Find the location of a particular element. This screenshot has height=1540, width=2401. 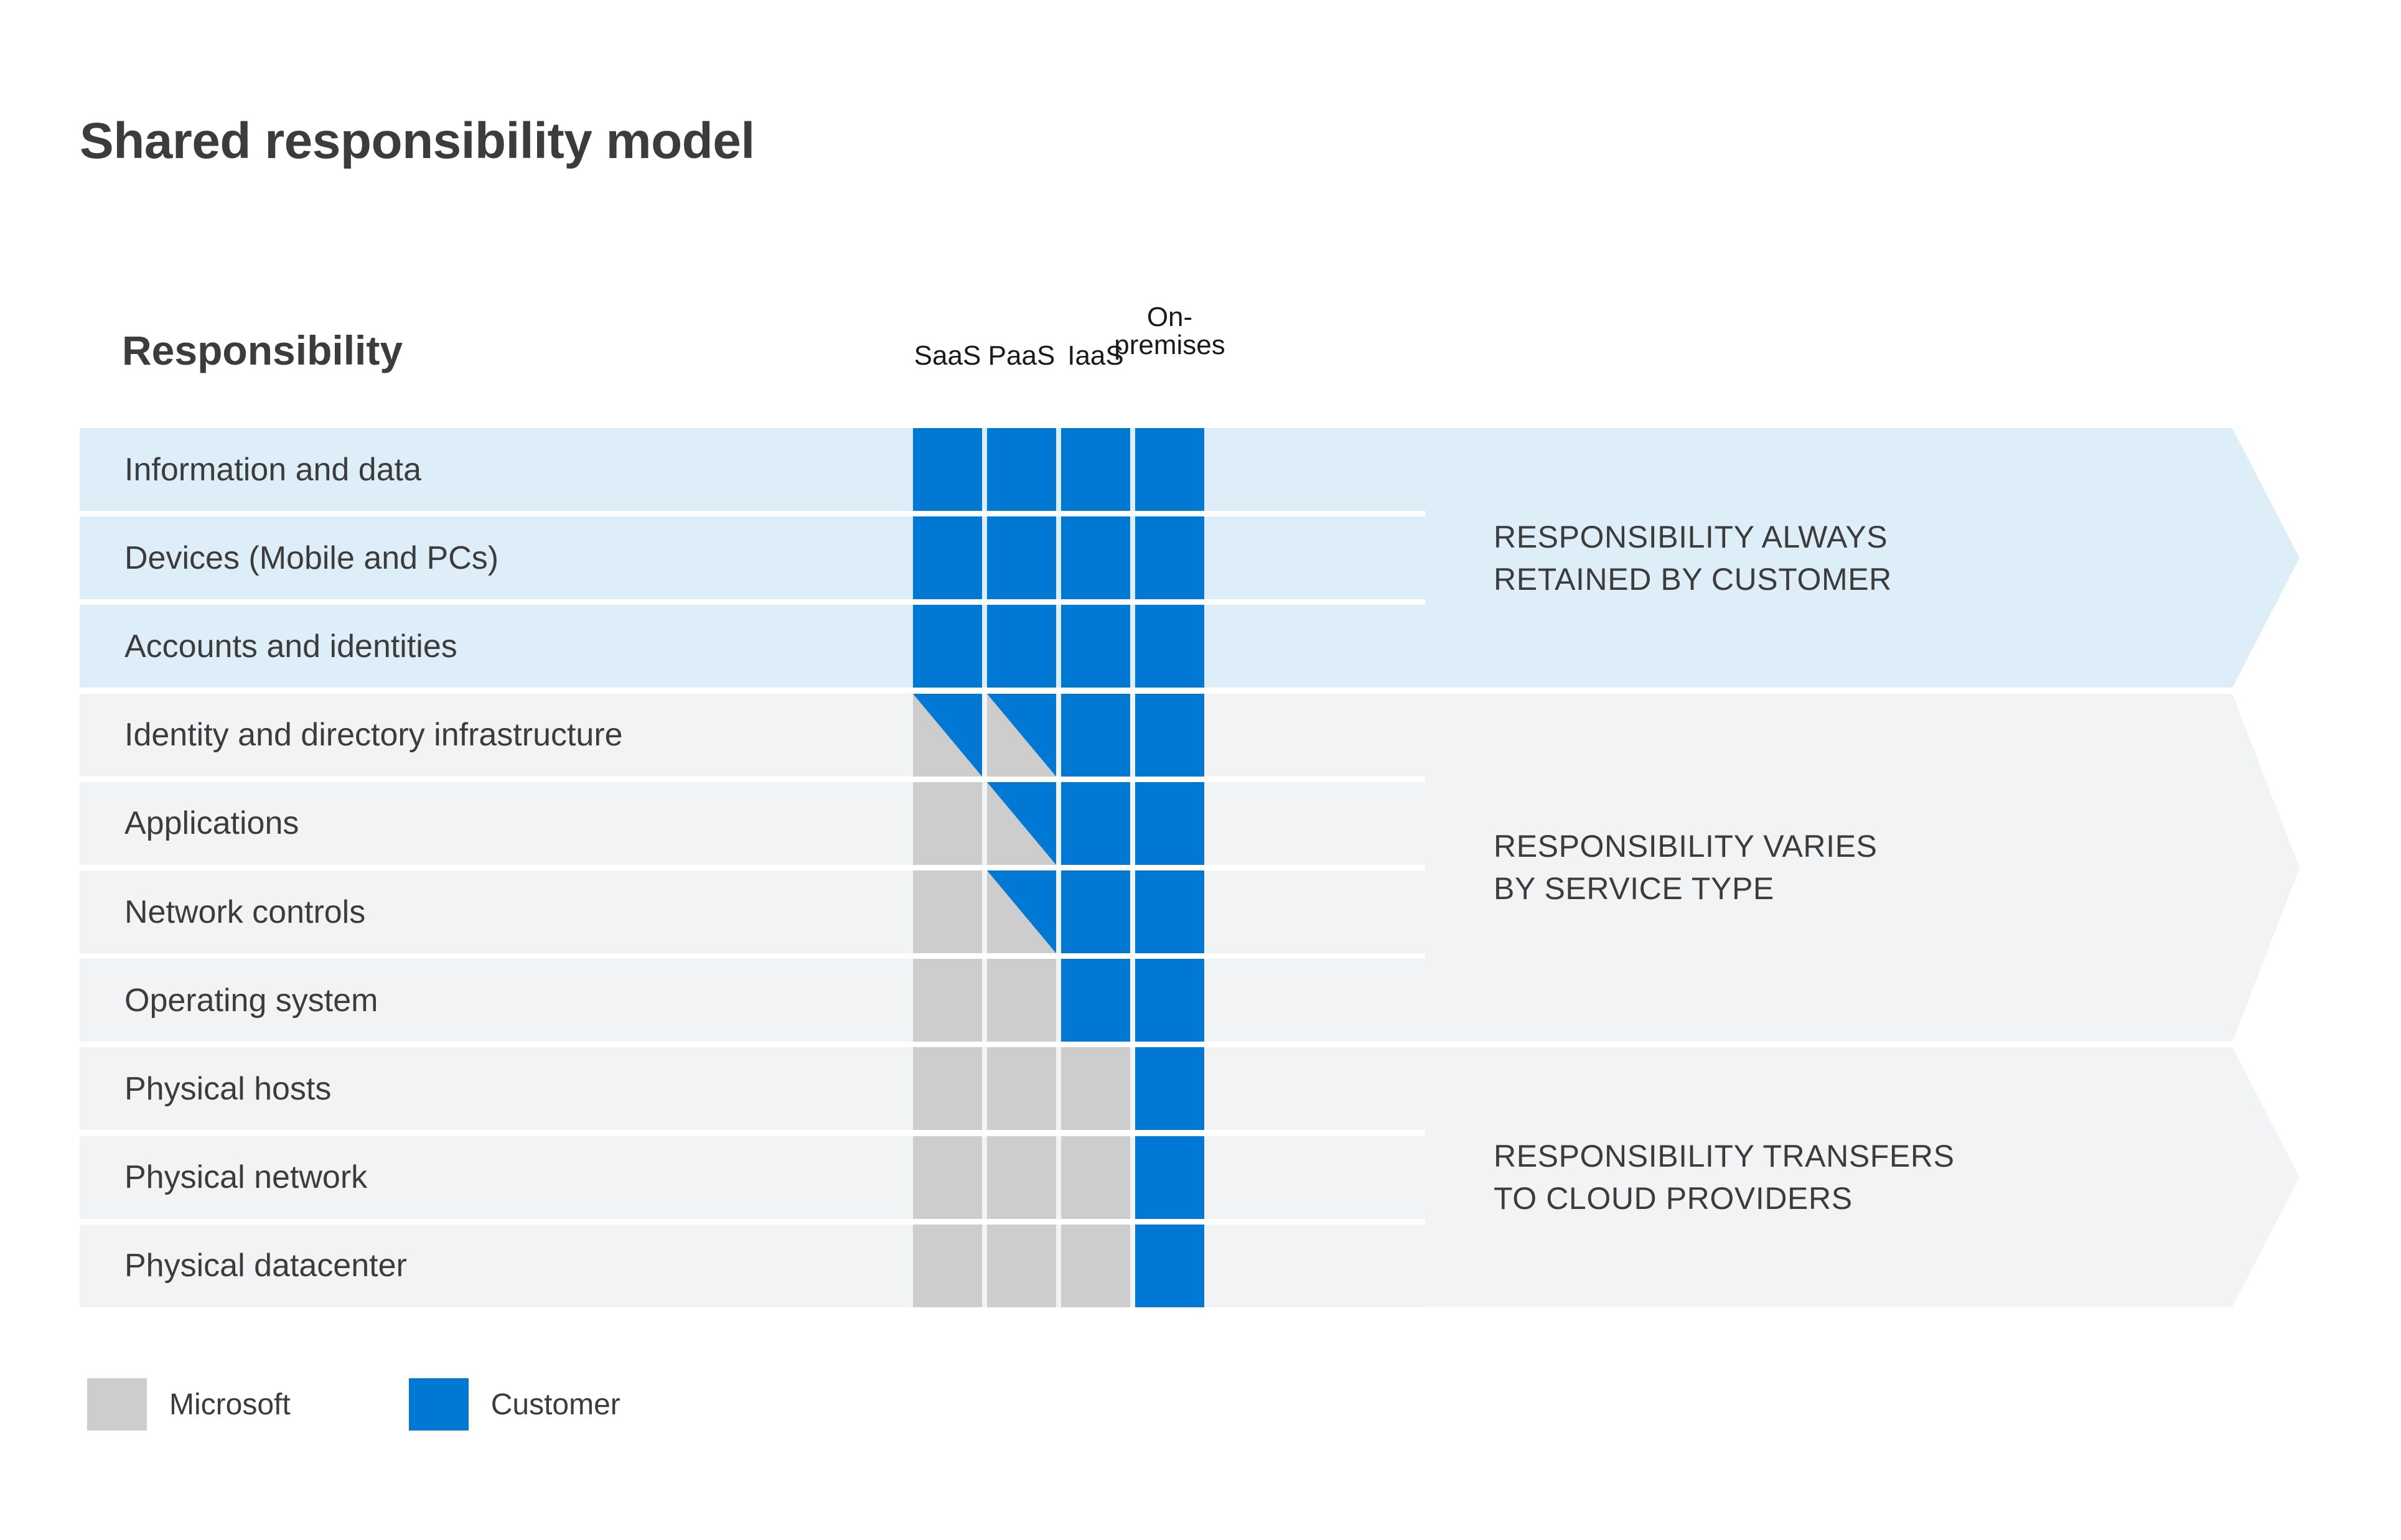

table-row: Operating system is located at coordinates (754, 1001).